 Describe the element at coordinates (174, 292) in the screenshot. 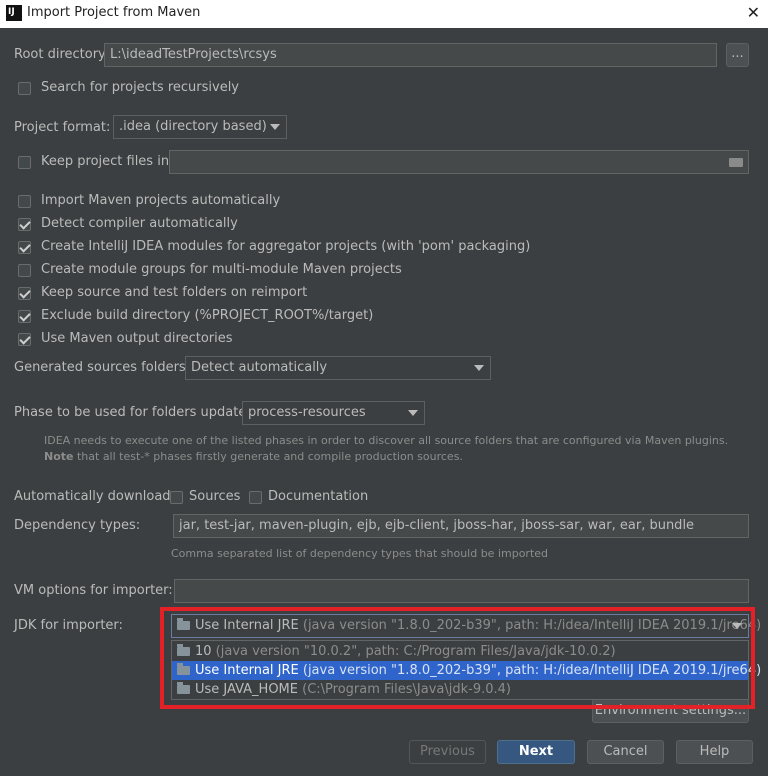

I see `option-label: Keep source and test folders on reimport` at that location.